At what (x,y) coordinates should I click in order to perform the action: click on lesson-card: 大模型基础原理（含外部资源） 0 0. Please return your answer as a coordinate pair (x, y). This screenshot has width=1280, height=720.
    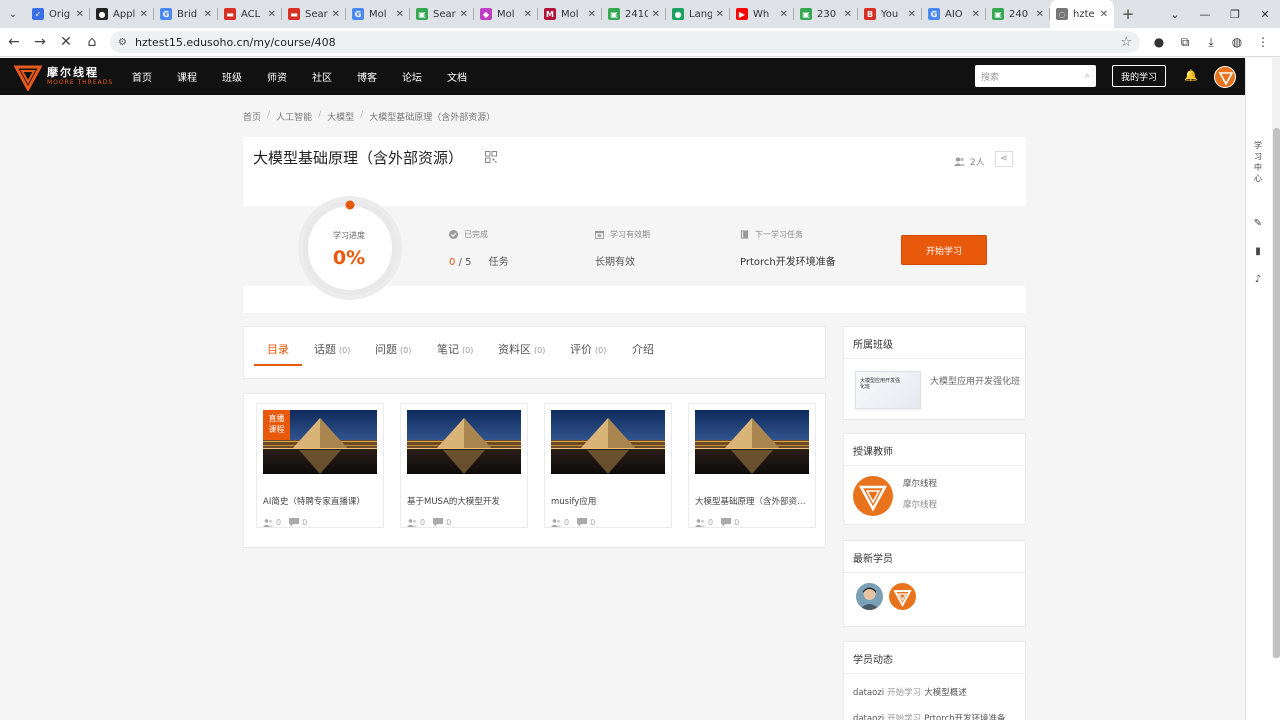
    Looking at the image, I should click on (752, 465).